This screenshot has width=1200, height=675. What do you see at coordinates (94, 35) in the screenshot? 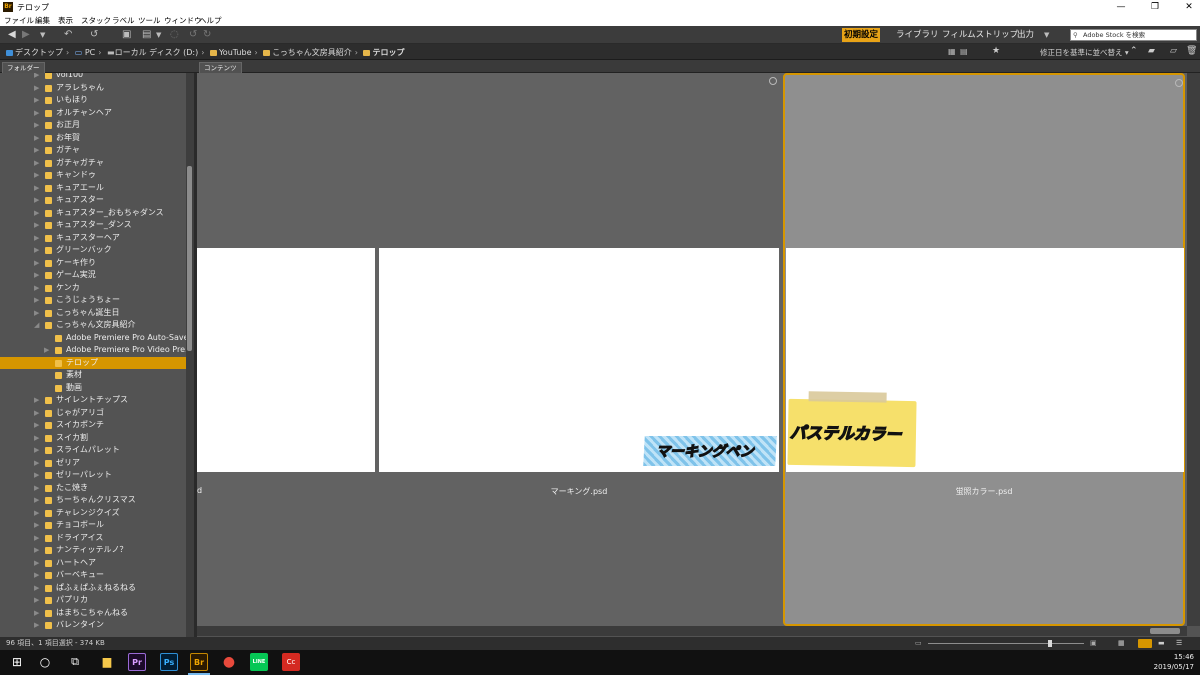
I see `reveal-recent-icon: ↺` at bounding box center [94, 35].